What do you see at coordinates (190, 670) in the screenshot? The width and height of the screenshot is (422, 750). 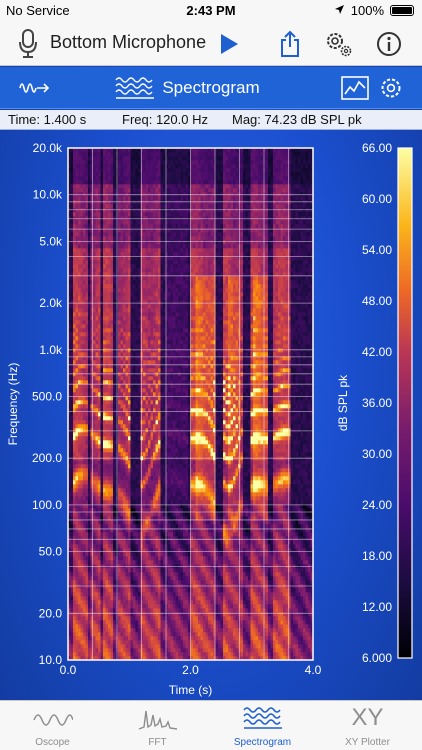 I see `x-tick-label: 2.0` at bounding box center [190, 670].